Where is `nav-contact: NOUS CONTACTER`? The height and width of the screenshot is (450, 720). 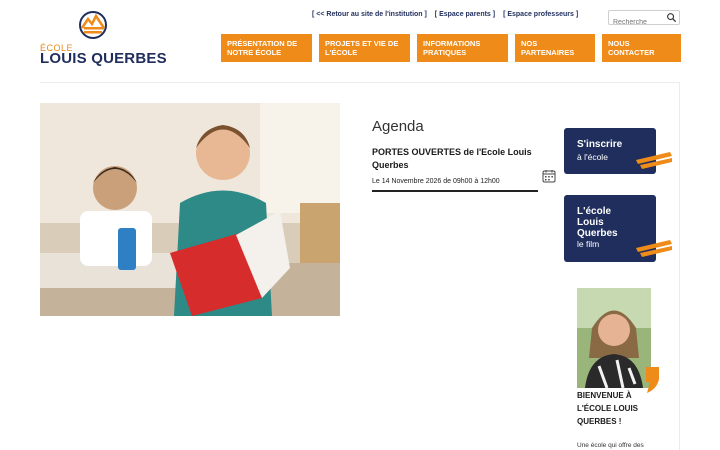
nav-contact: NOUS CONTACTER is located at coordinates (641, 48).